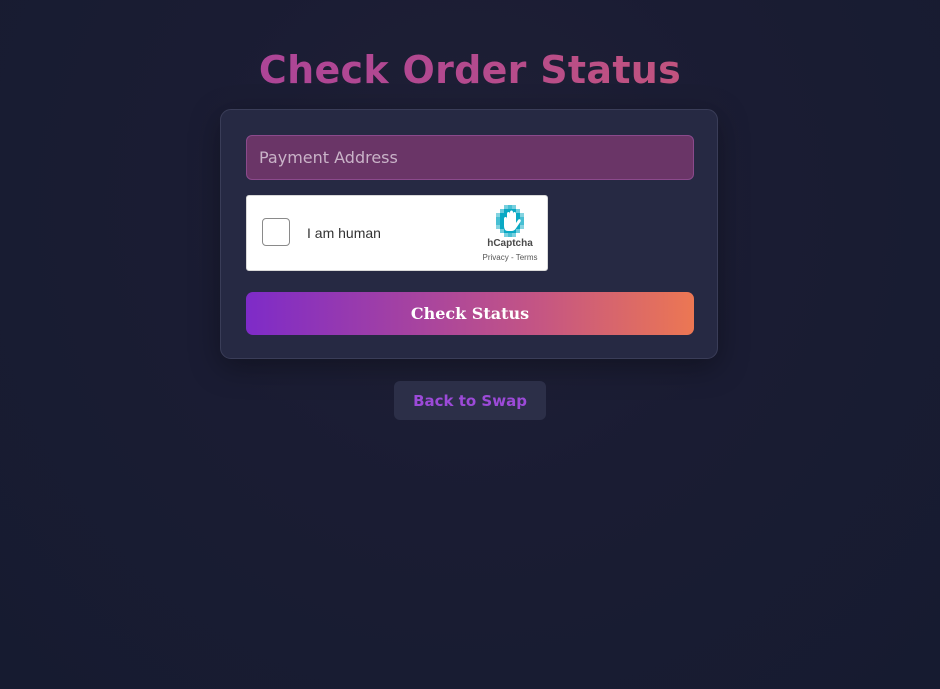  What do you see at coordinates (510, 243) in the screenshot?
I see `captcha-brand: hCaptcha` at bounding box center [510, 243].